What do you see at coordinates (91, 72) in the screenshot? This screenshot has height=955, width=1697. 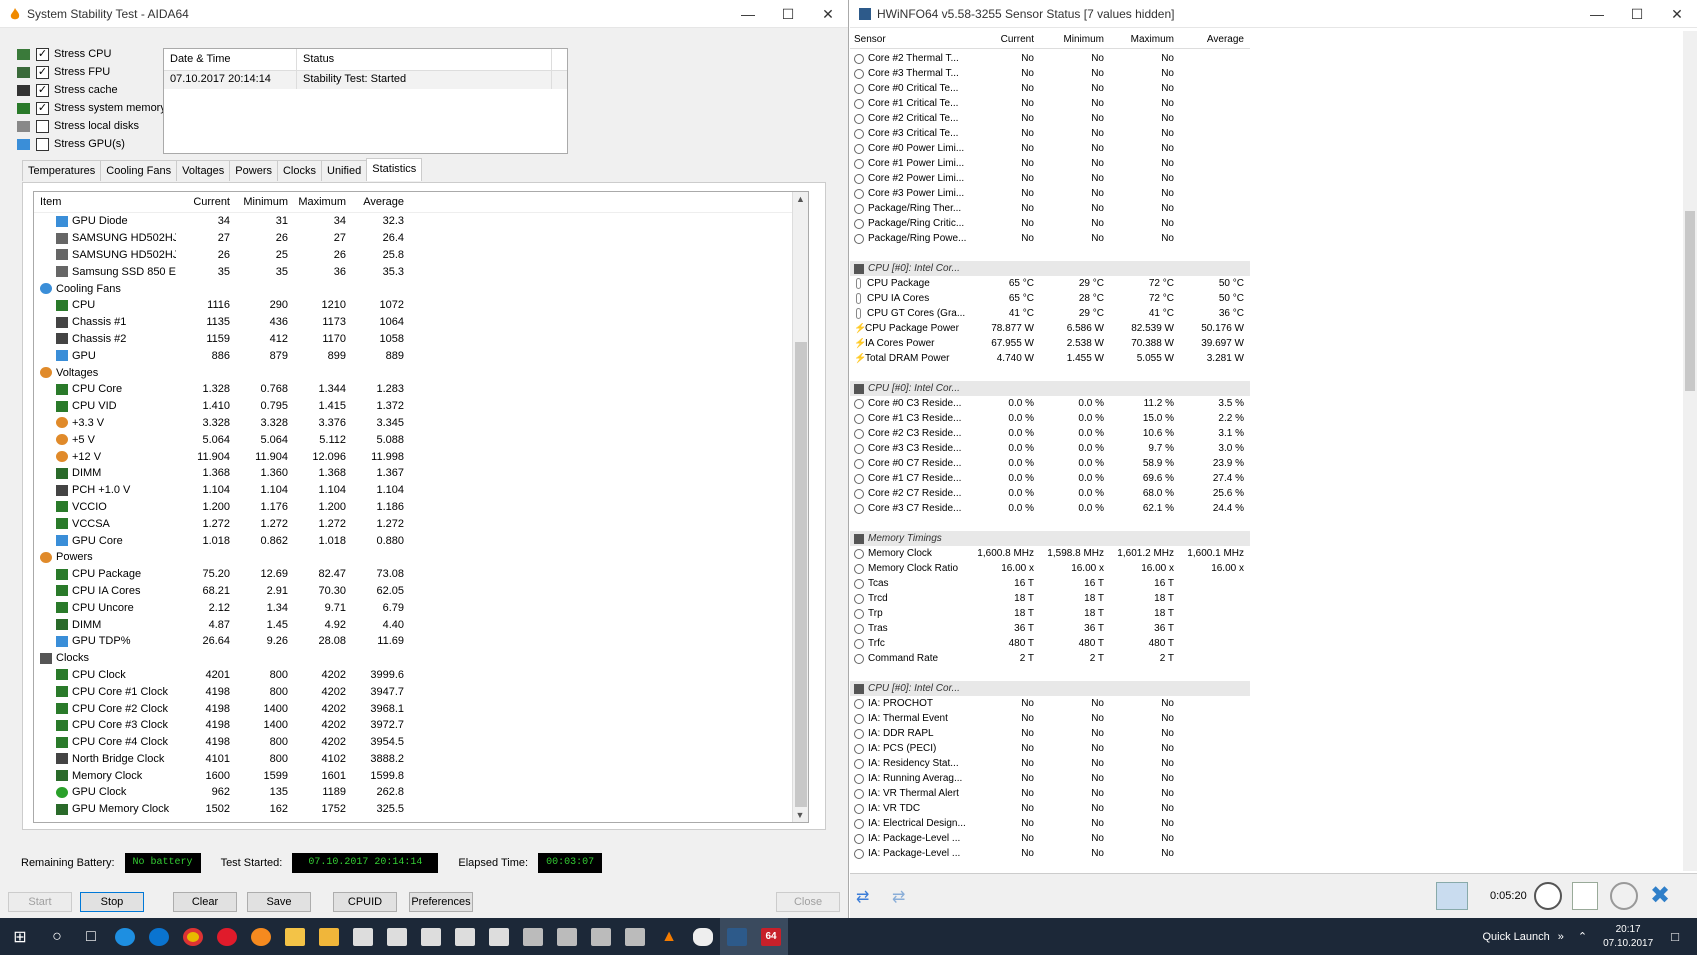 I see `stress-option: ✓ Stress FPU` at bounding box center [91, 72].